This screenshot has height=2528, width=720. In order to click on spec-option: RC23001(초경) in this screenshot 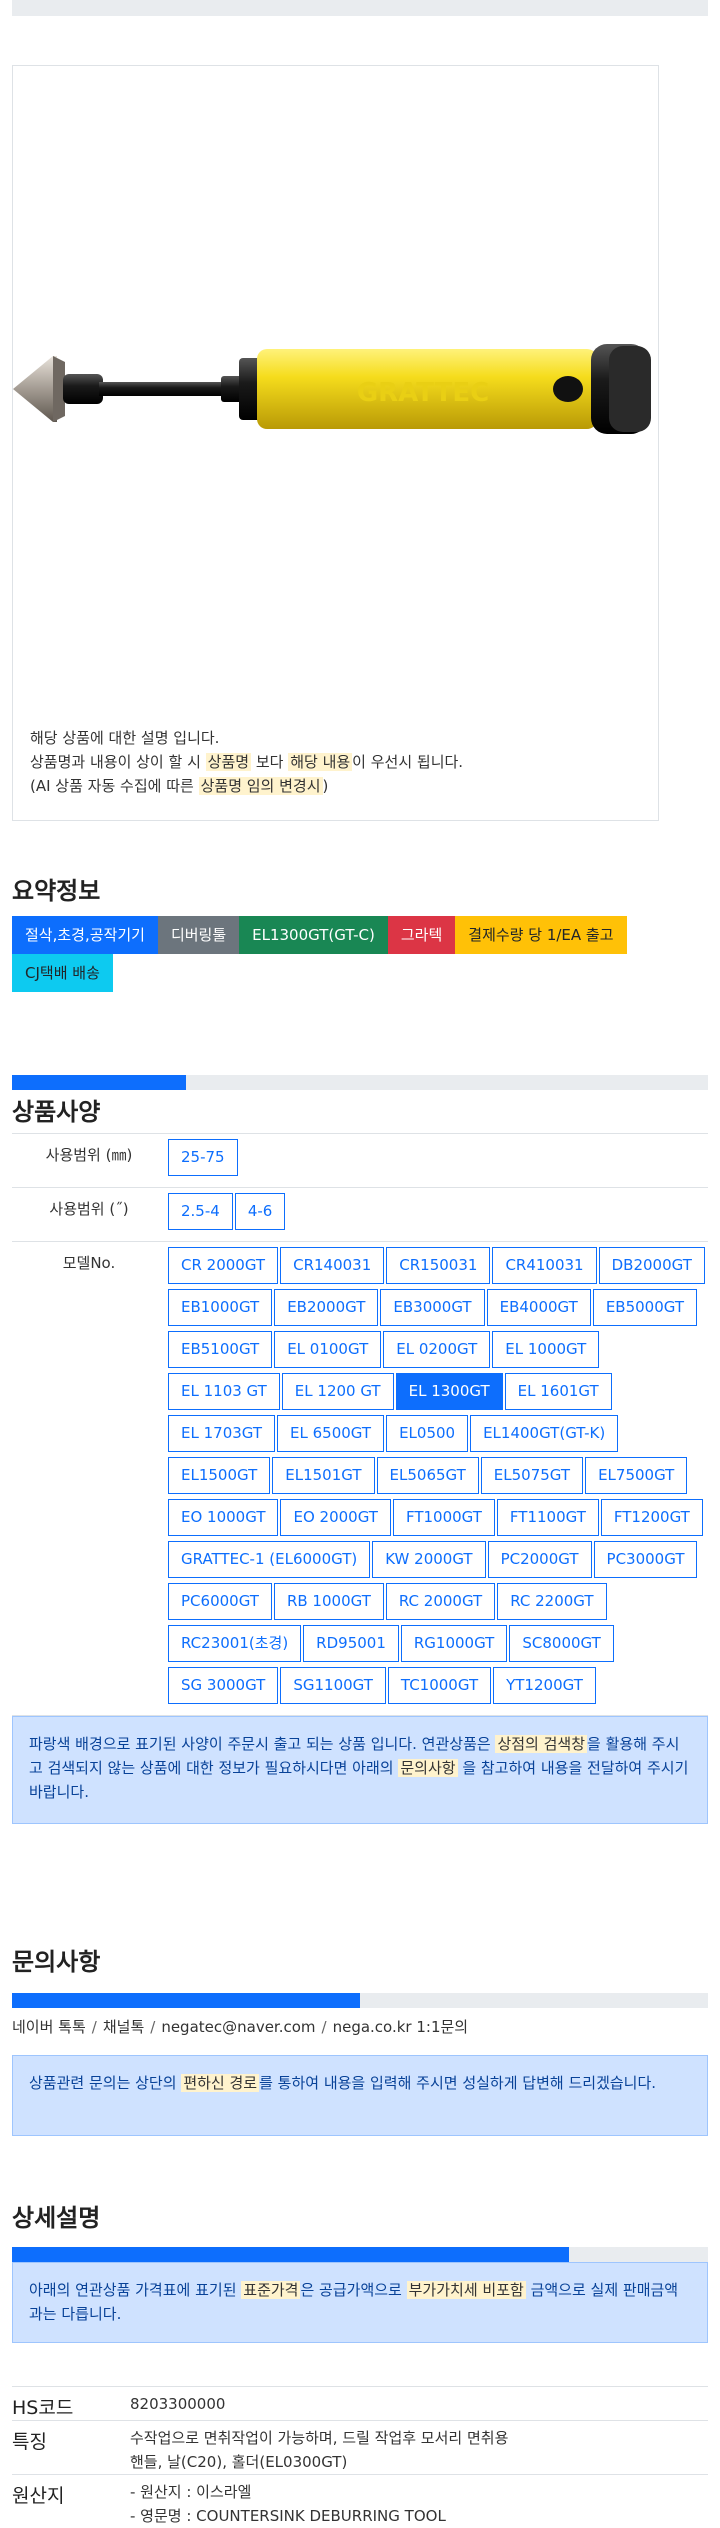, I will do `click(234, 1643)`.